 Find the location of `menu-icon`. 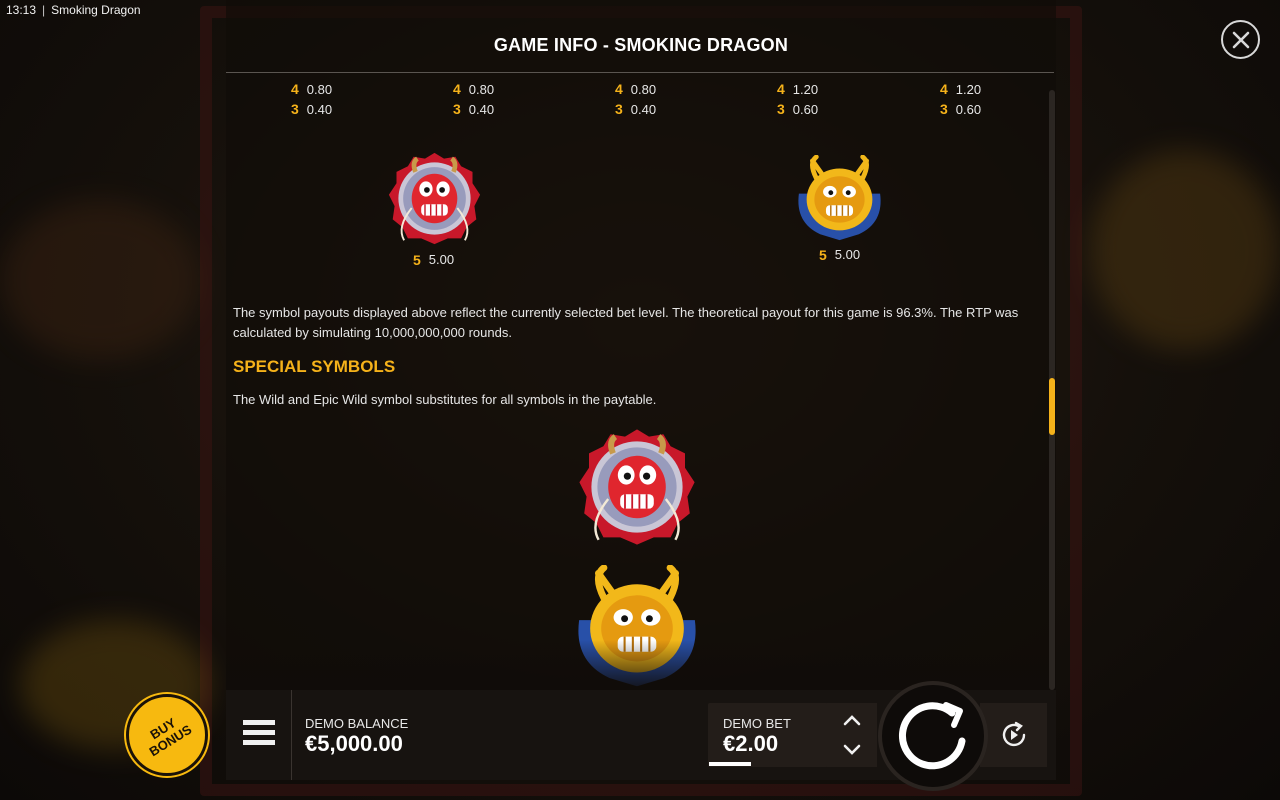

menu-icon is located at coordinates (259, 732).